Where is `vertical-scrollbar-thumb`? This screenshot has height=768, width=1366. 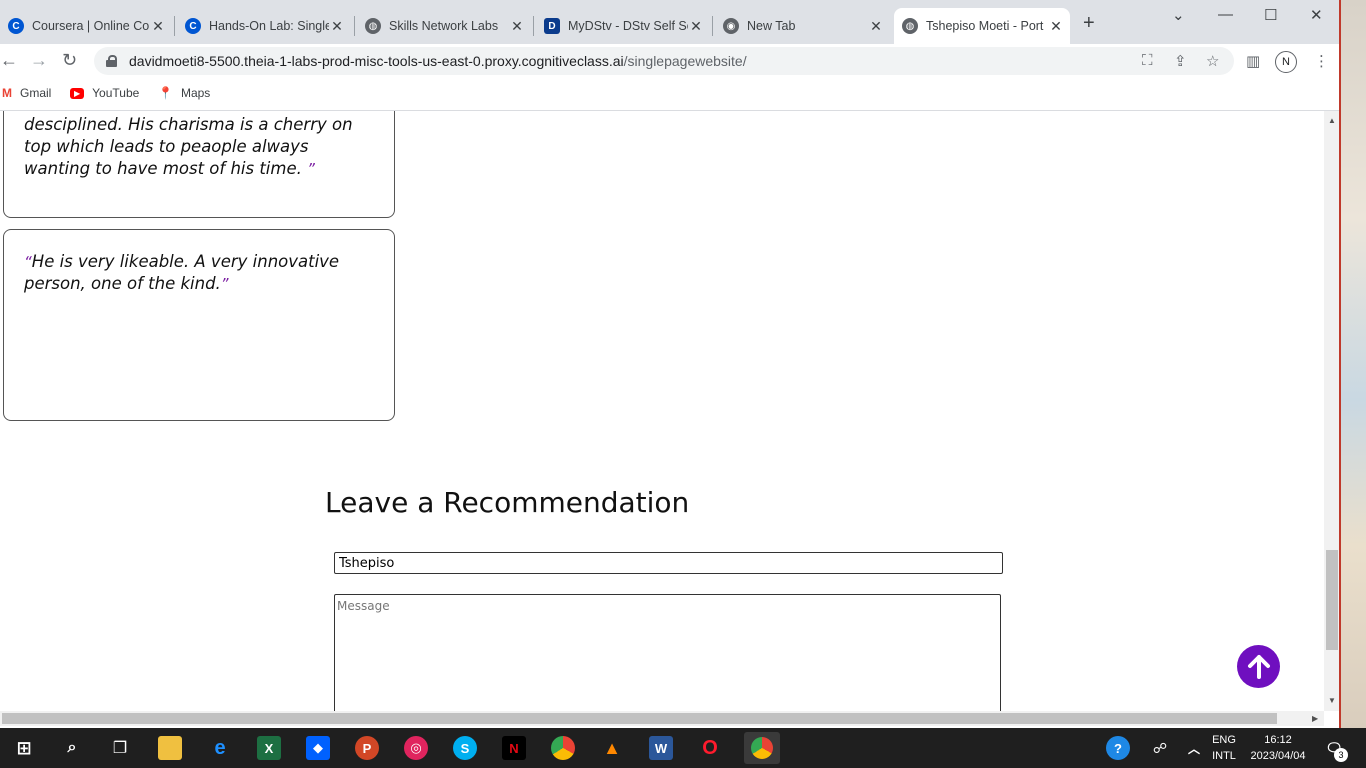
vertical-scrollbar-thumb is located at coordinates (1332, 600).